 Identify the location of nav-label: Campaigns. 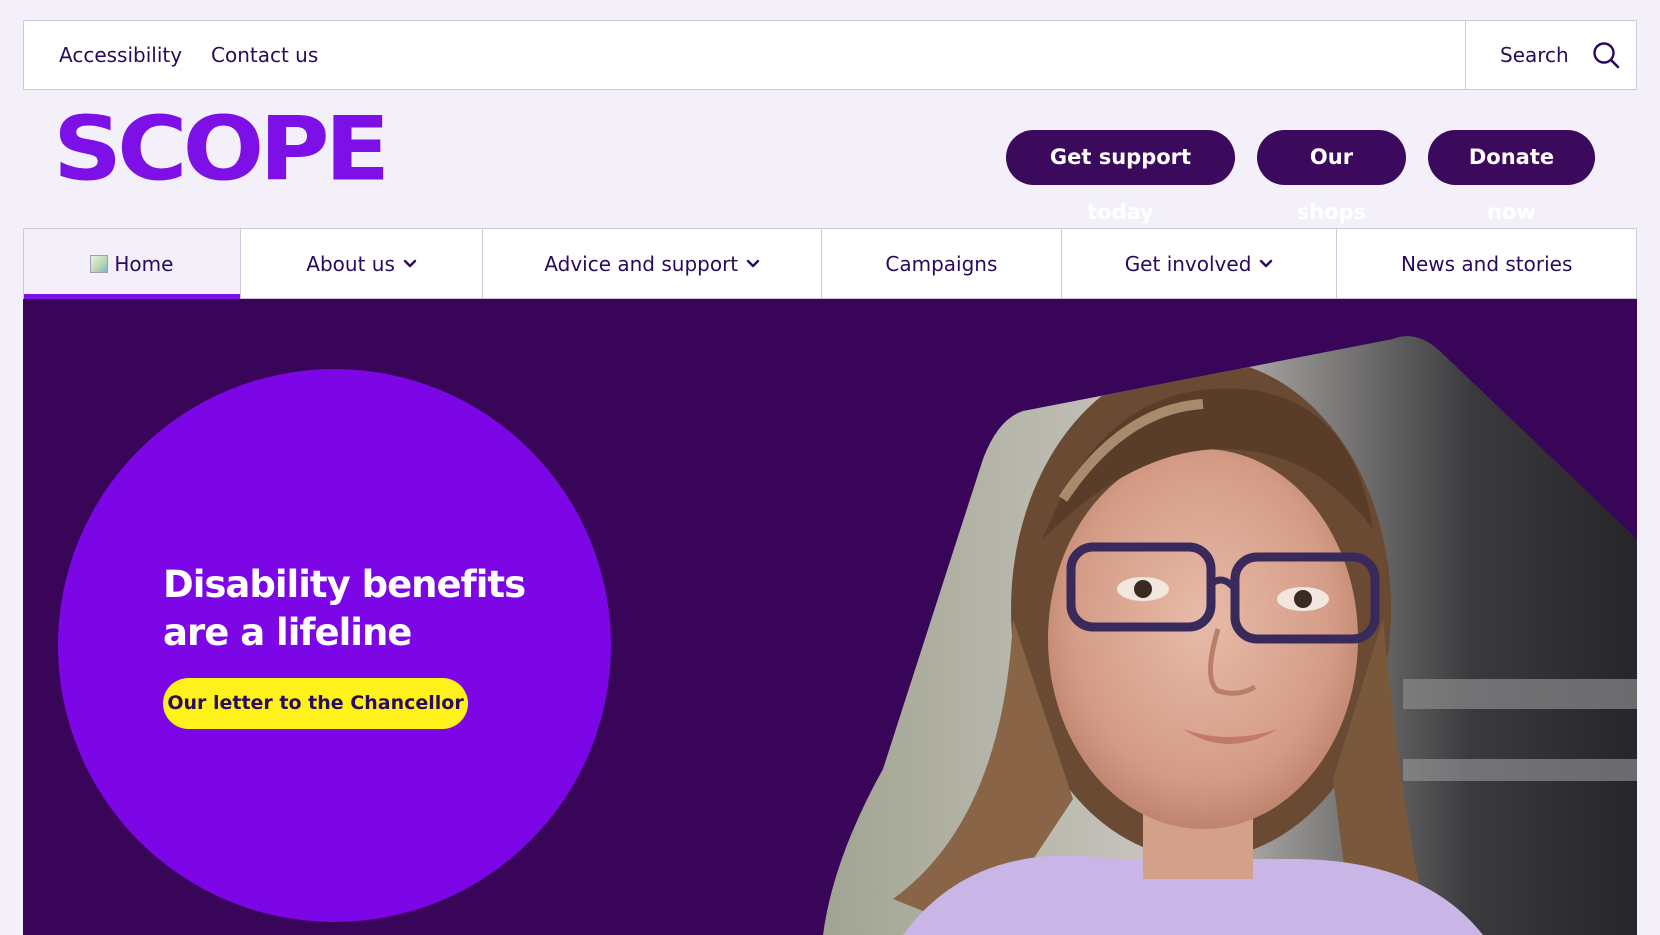
(941, 263).